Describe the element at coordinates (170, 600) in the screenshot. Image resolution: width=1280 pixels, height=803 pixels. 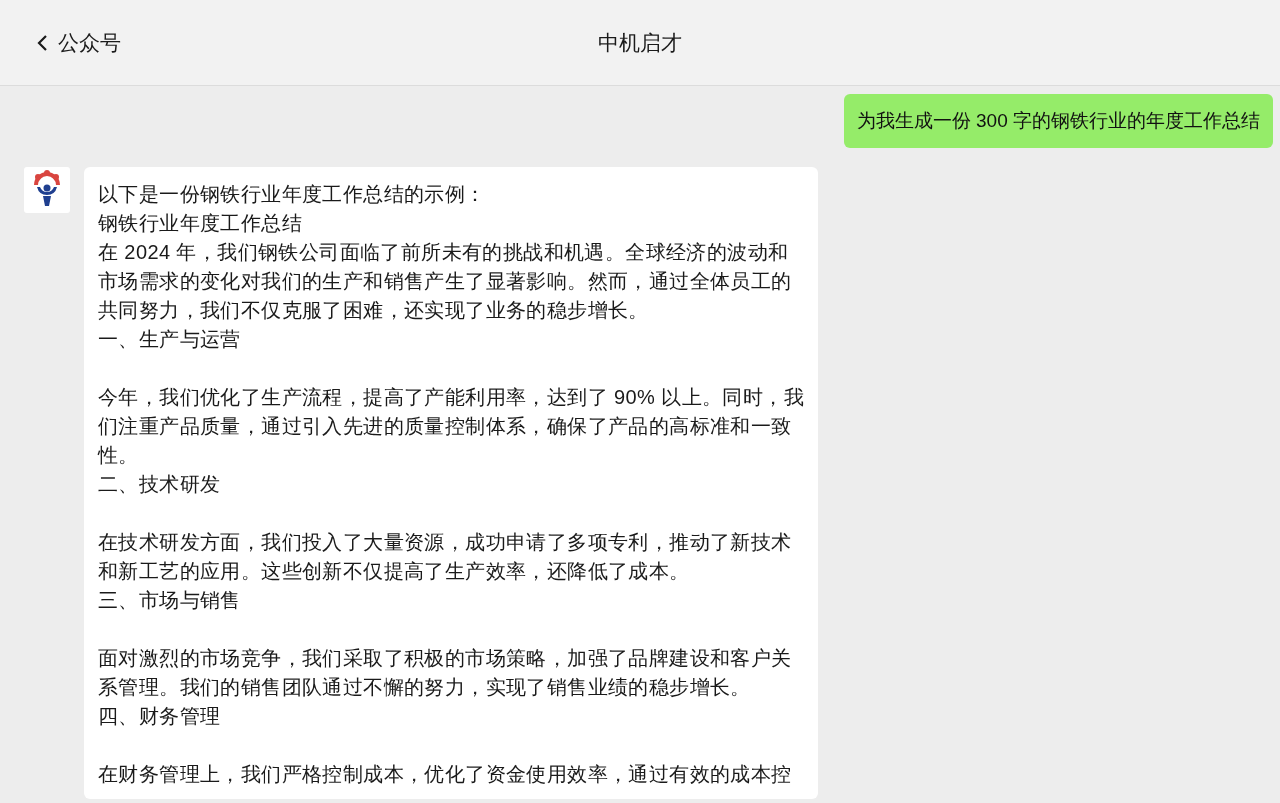
I see `section-heading: 三、市场与销售` at that location.